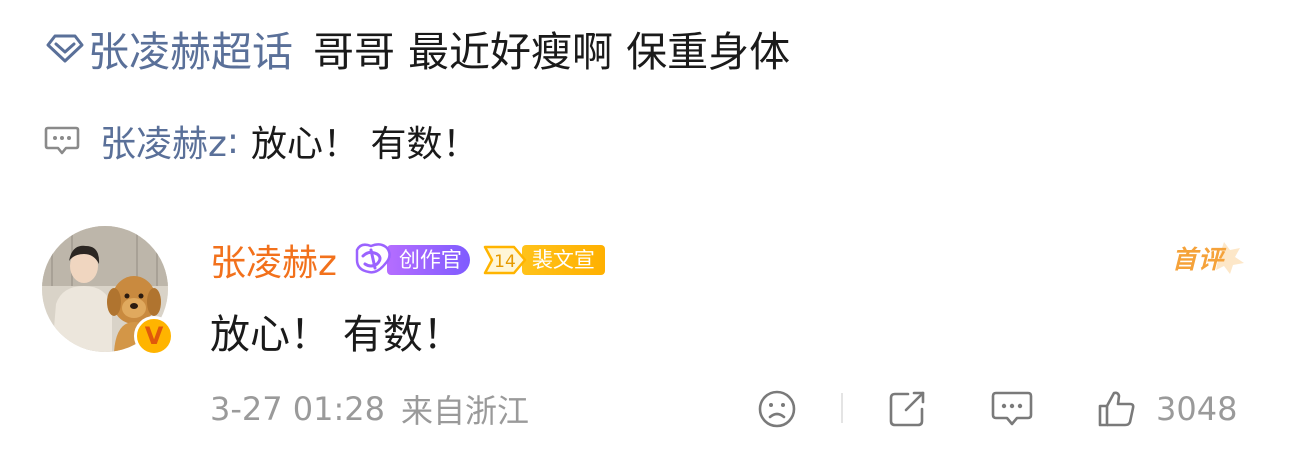 The image size is (1290, 450). Describe the element at coordinates (298, 409) in the screenshot. I see `comment-time: 3-27 01:28` at that location.